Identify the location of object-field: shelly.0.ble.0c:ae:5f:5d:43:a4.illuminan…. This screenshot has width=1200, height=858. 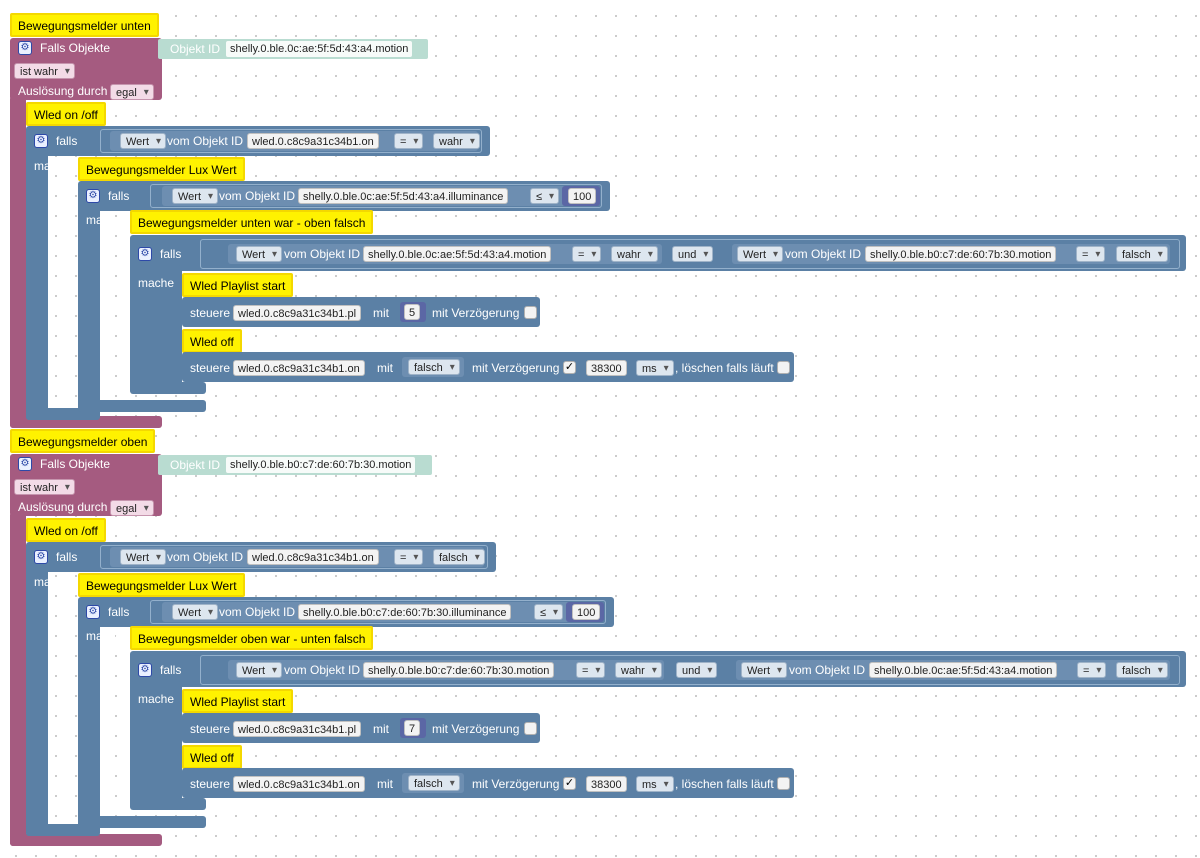
(403, 196).